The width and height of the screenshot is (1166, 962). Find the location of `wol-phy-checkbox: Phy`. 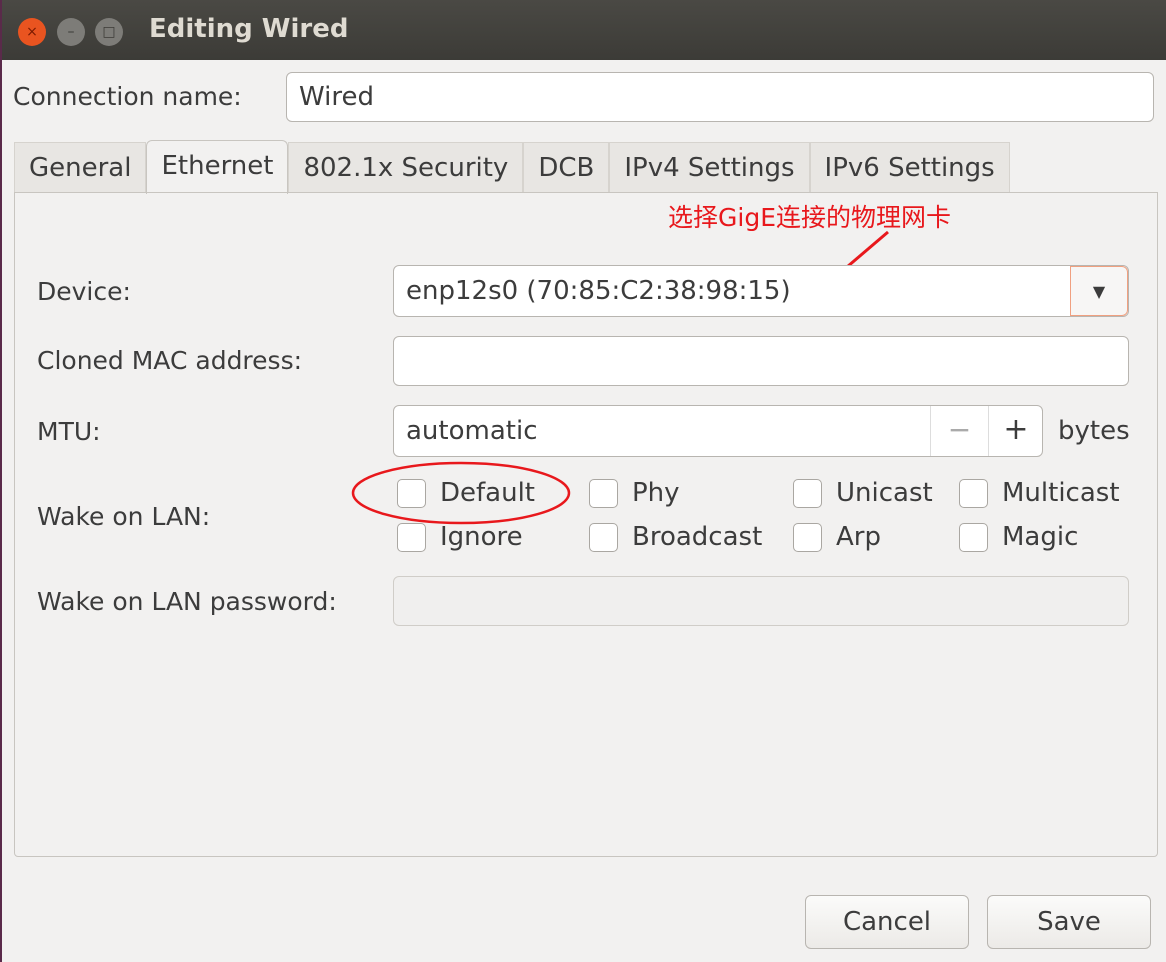

wol-phy-checkbox: Phy is located at coordinates (634, 493).